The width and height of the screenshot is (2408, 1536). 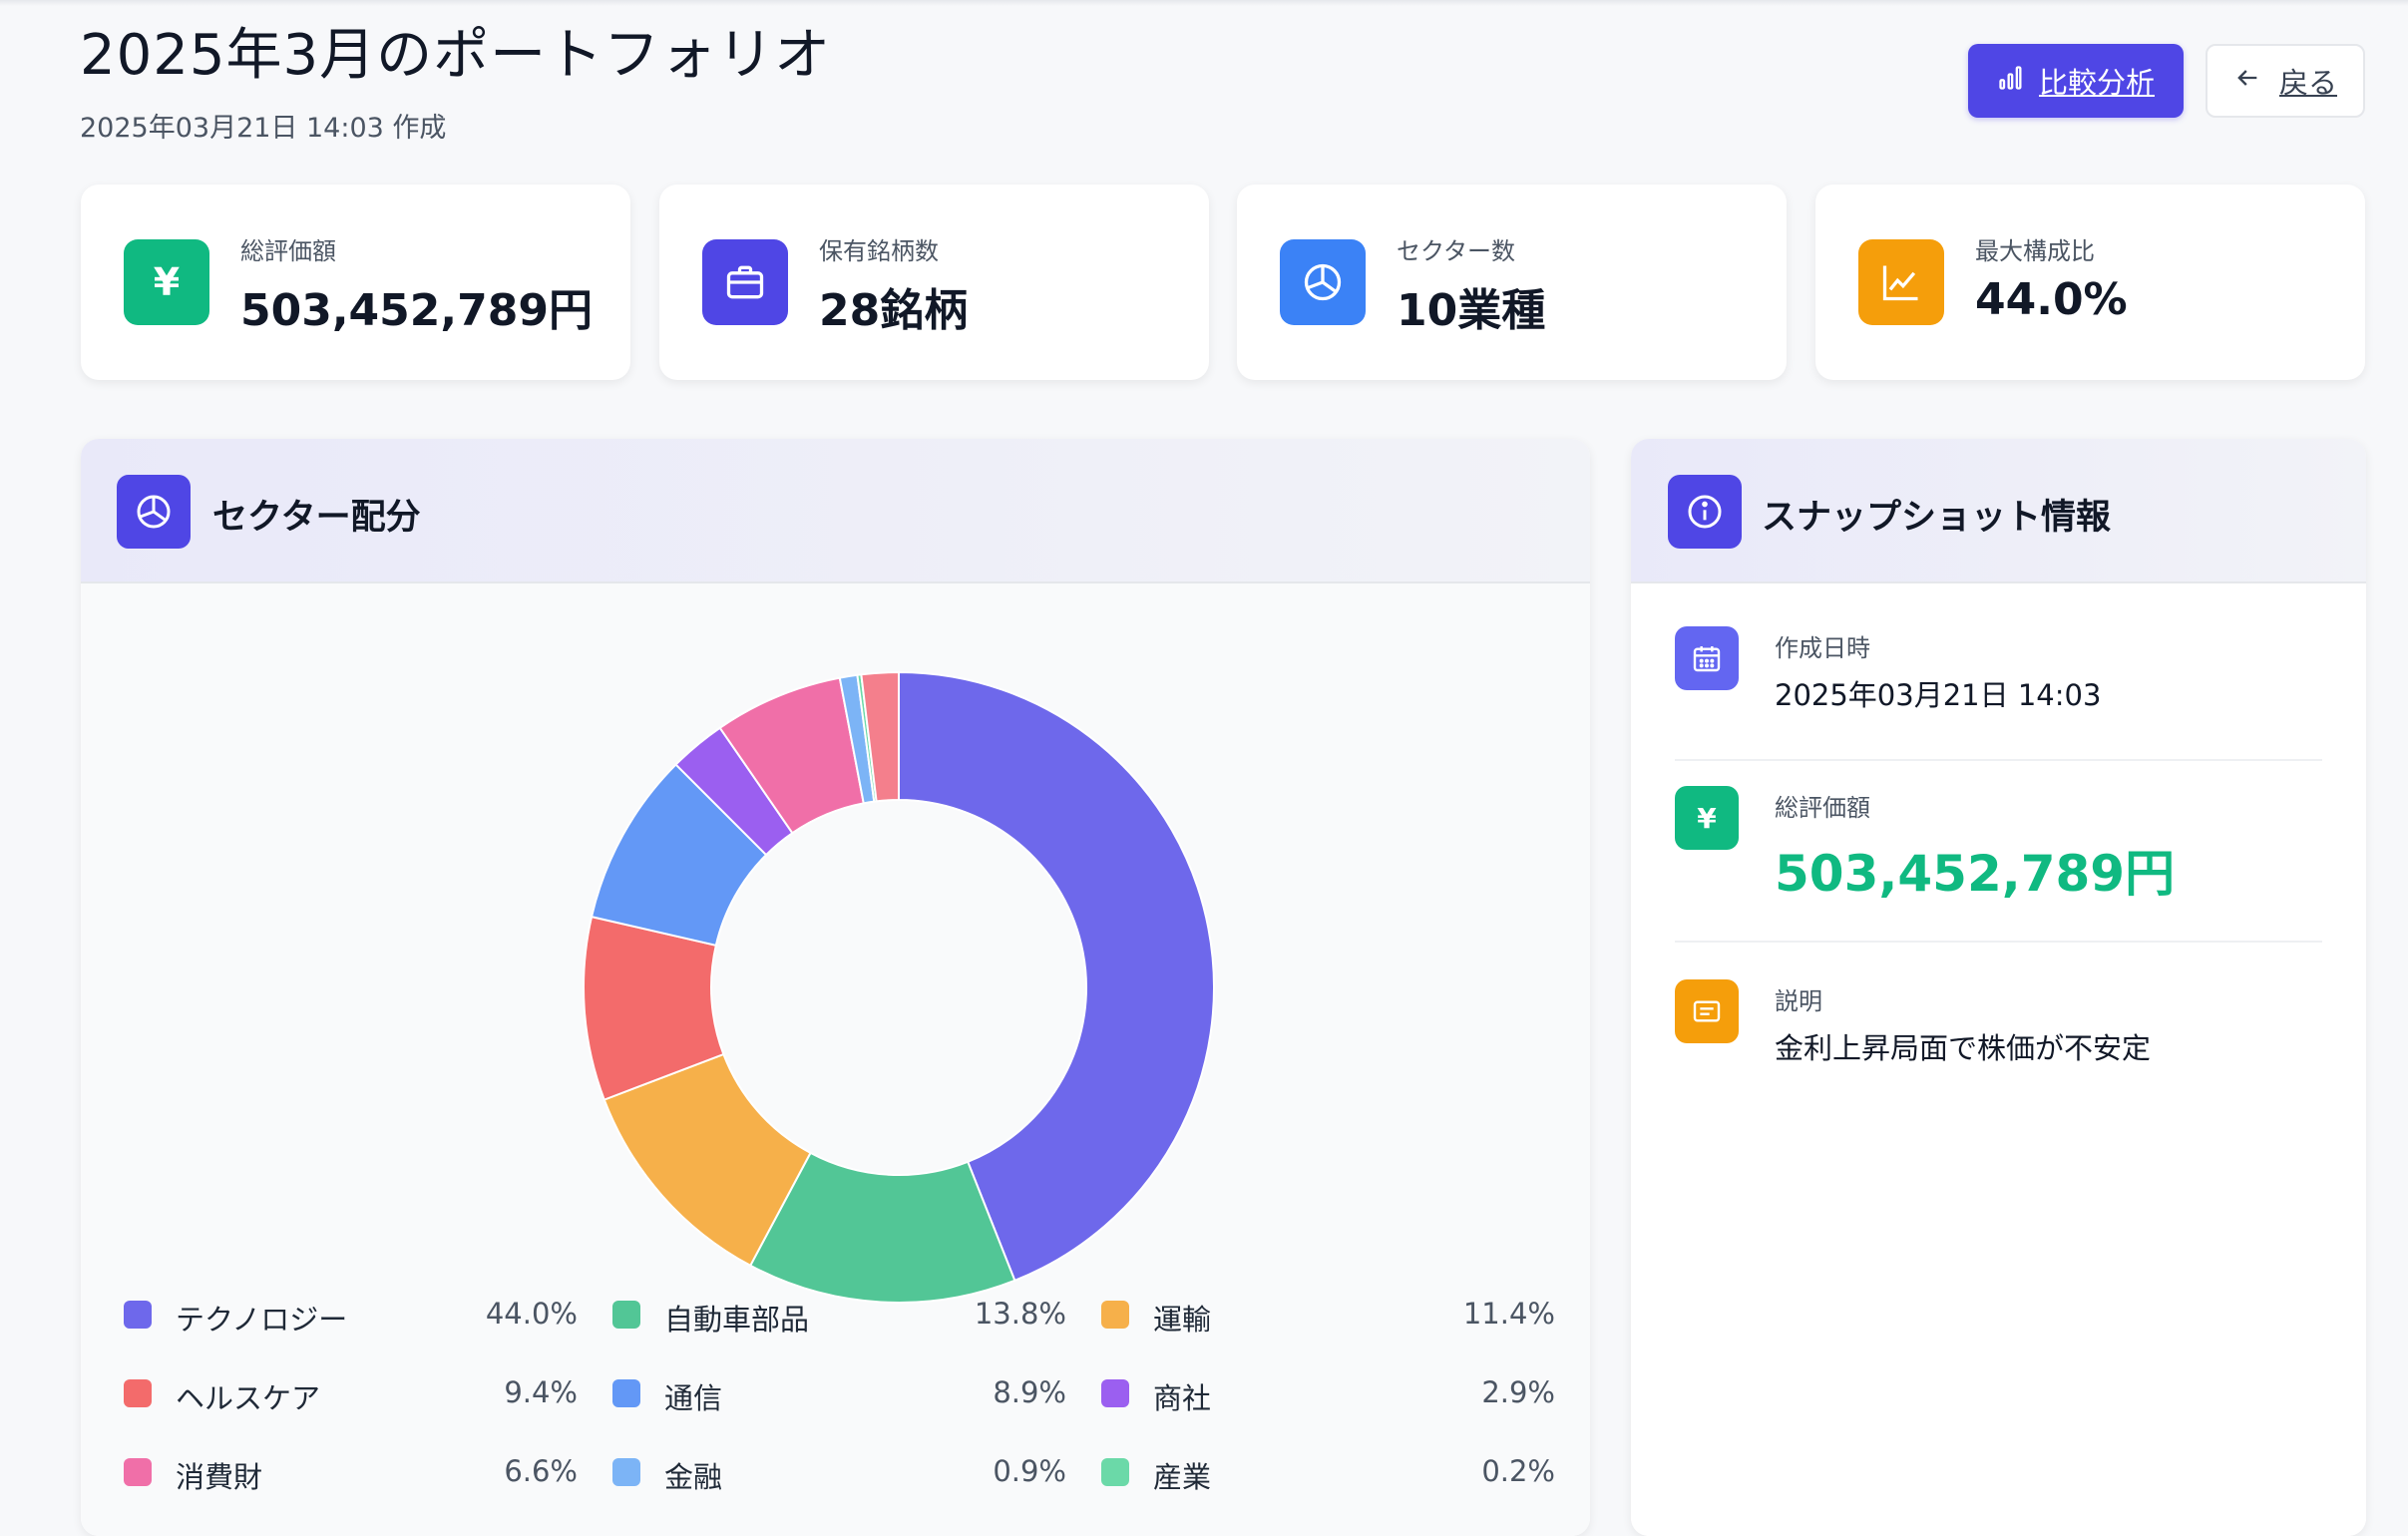 What do you see at coordinates (934, 283) in the screenshot?
I see `stat-card-holdings: 保有銘柄数 28銘柄` at bounding box center [934, 283].